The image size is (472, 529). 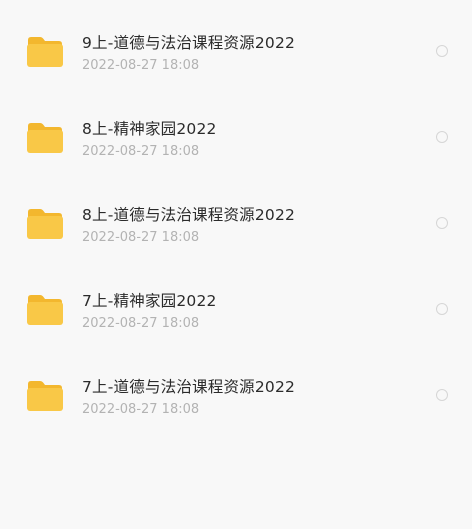 What do you see at coordinates (189, 387) in the screenshot?
I see `file-name: 7上-道德与法治课程资源2022` at bounding box center [189, 387].